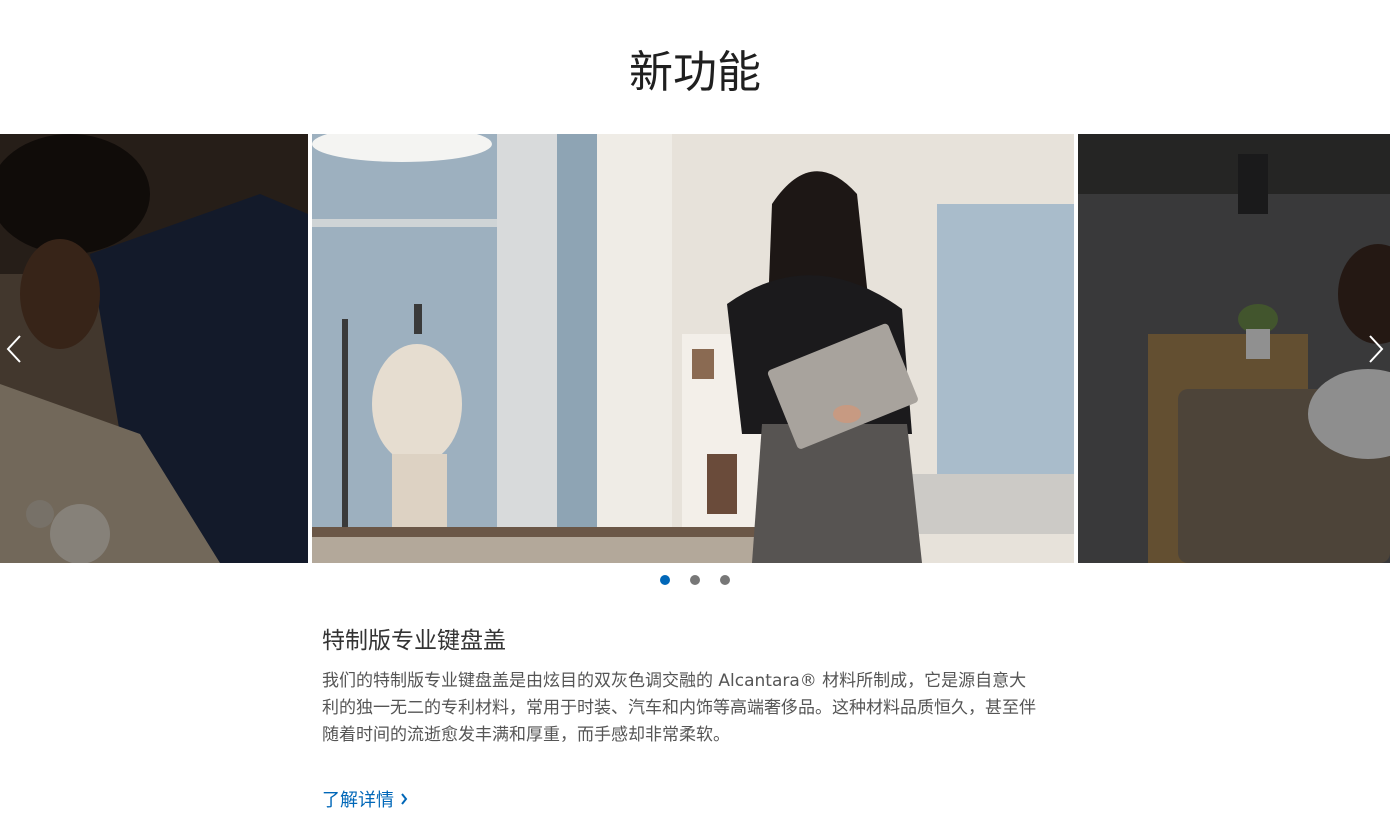 Image resolution: width=1390 pixels, height=835 pixels. What do you see at coordinates (695, 72) in the screenshot?
I see `section-heading: 新功能` at bounding box center [695, 72].